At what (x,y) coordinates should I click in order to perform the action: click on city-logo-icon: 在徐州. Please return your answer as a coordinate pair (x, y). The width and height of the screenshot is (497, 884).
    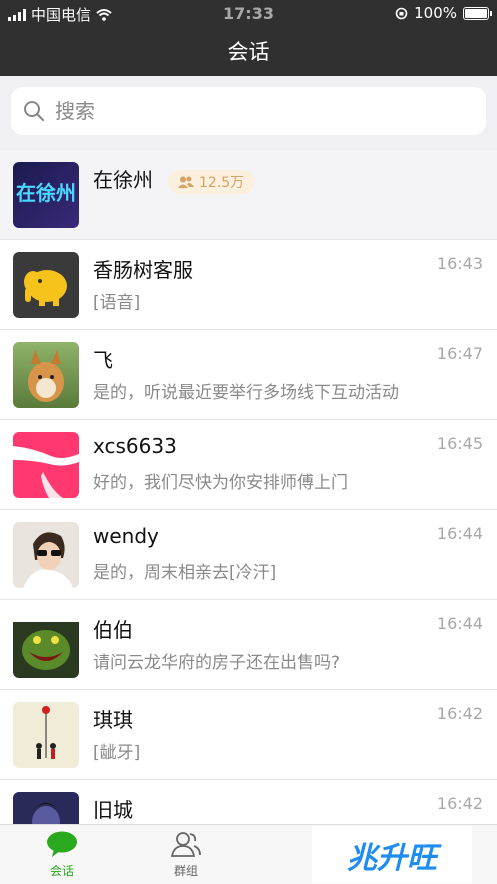
    Looking at the image, I should click on (46, 193).